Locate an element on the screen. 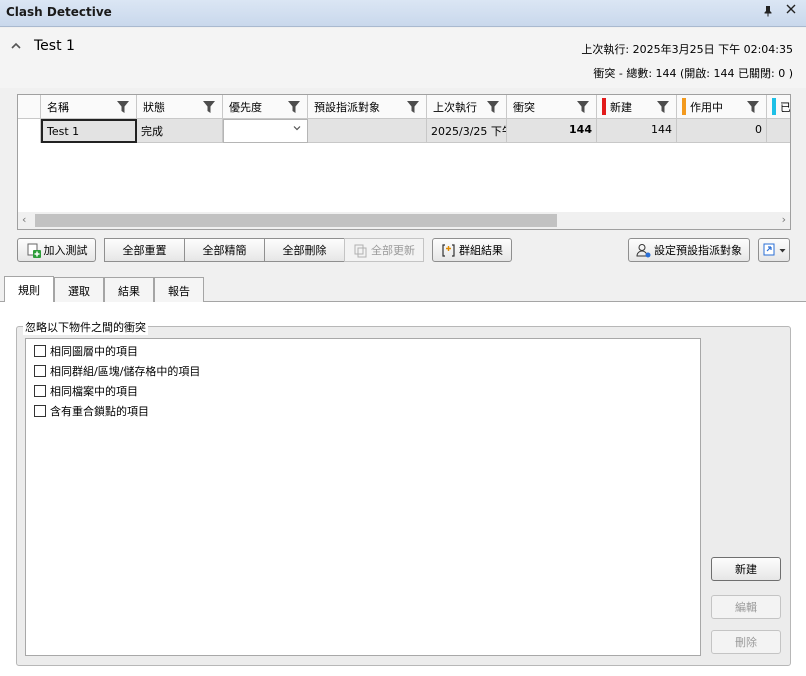  tab-strip: 規則 選取 結果 報告 is located at coordinates (403, 286).